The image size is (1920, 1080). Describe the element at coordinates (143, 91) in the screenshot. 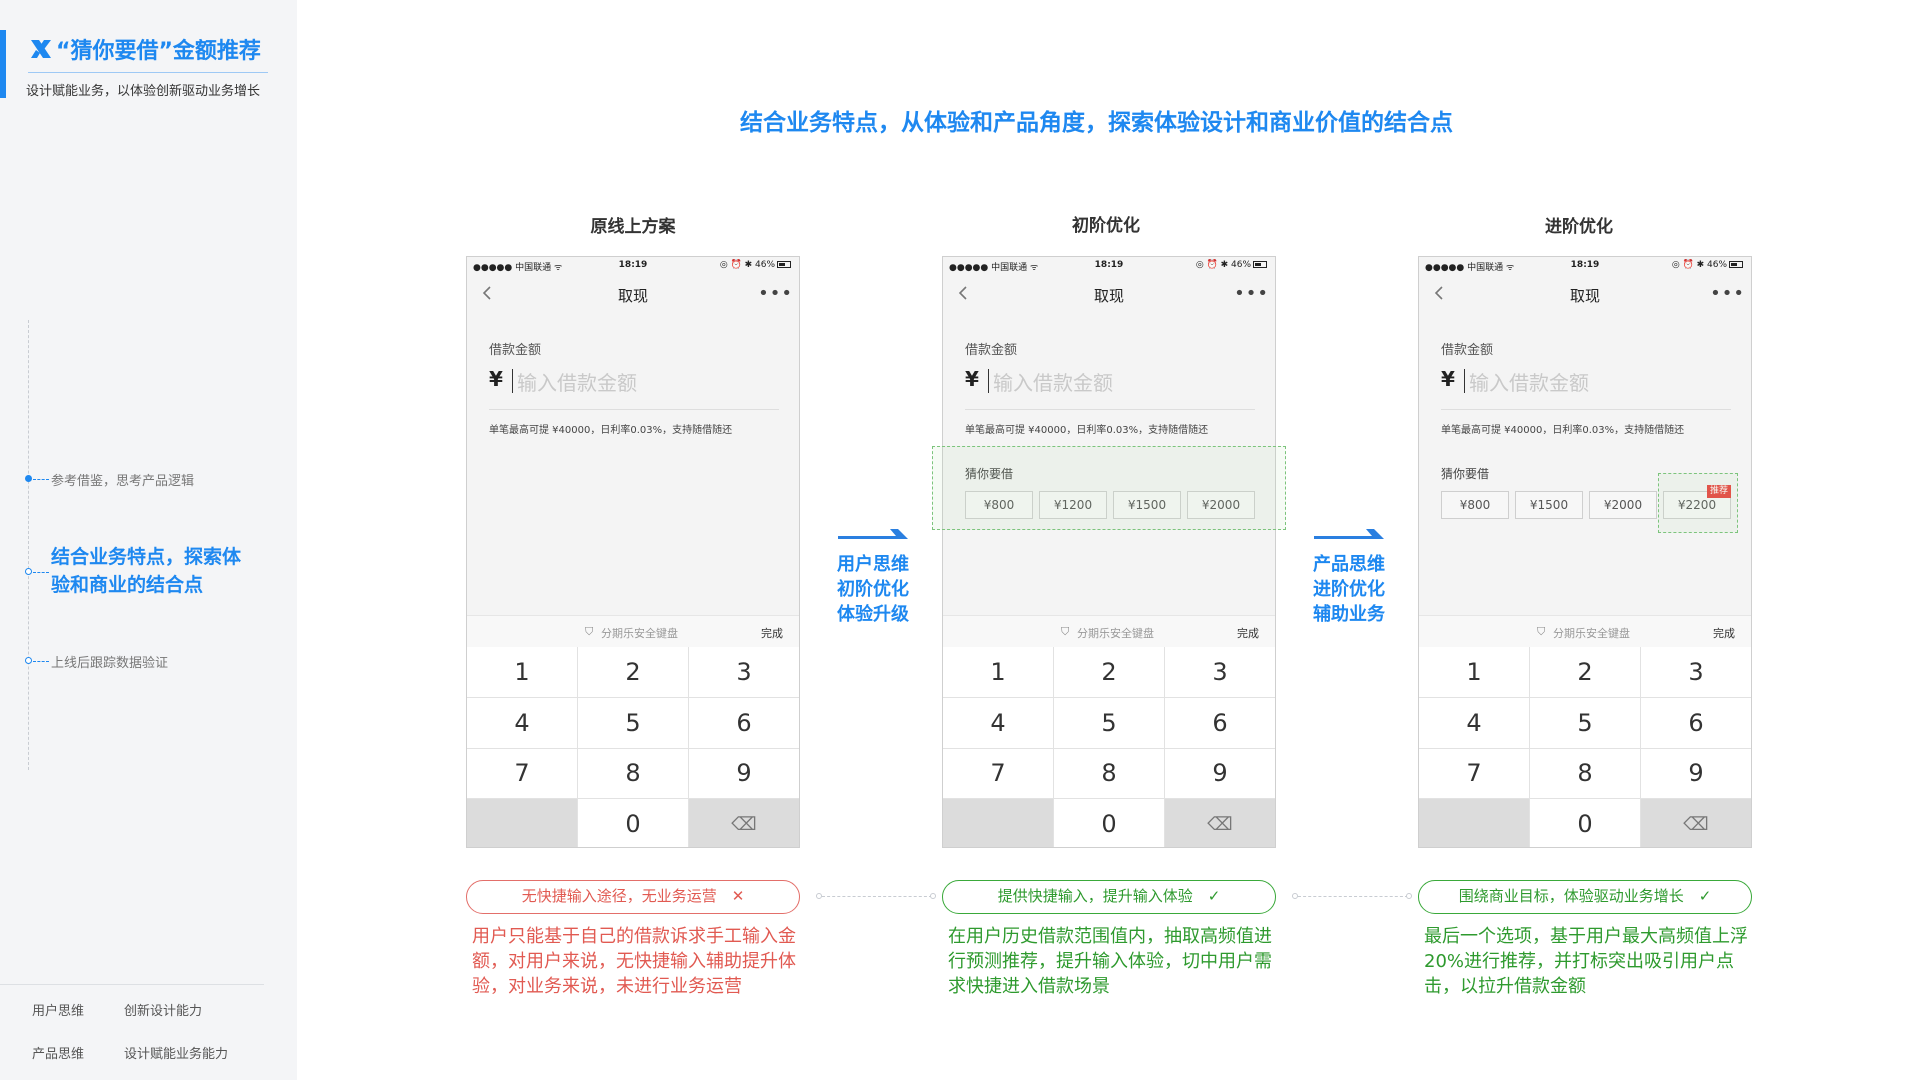

I see `sidebar-subtitle: 设计赋能业务，以体验创新驱动业务增长` at that location.